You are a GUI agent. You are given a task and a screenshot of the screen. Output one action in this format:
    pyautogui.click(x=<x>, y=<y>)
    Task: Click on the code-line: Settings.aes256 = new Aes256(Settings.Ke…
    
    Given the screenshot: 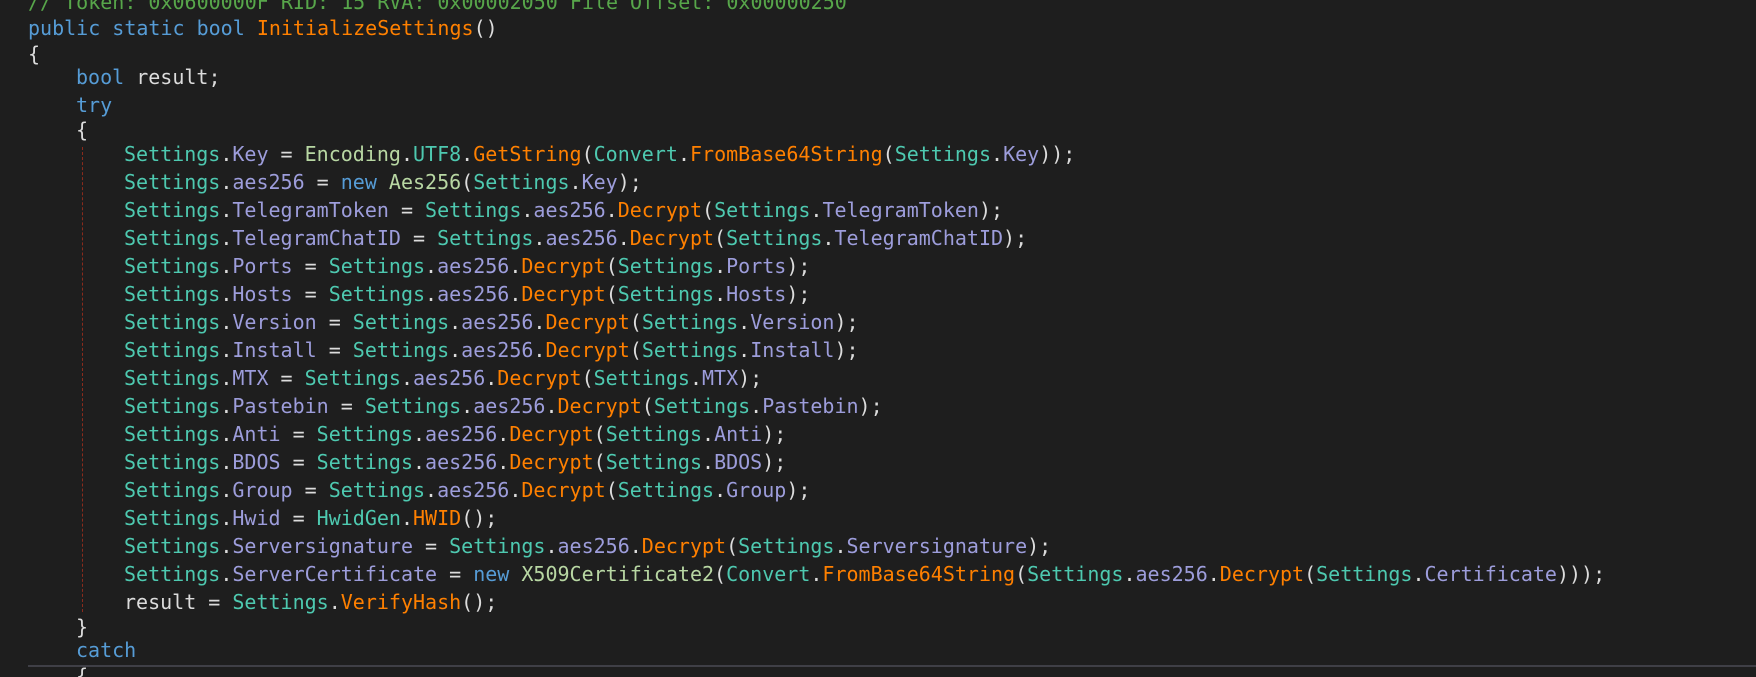 What is the action you would take?
    pyautogui.click(x=383, y=182)
    